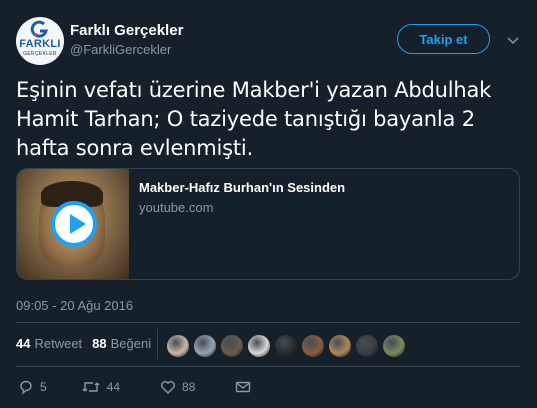 This screenshot has height=408, width=537. What do you see at coordinates (189, 387) in the screenshot?
I see `like-count: 88` at bounding box center [189, 387].